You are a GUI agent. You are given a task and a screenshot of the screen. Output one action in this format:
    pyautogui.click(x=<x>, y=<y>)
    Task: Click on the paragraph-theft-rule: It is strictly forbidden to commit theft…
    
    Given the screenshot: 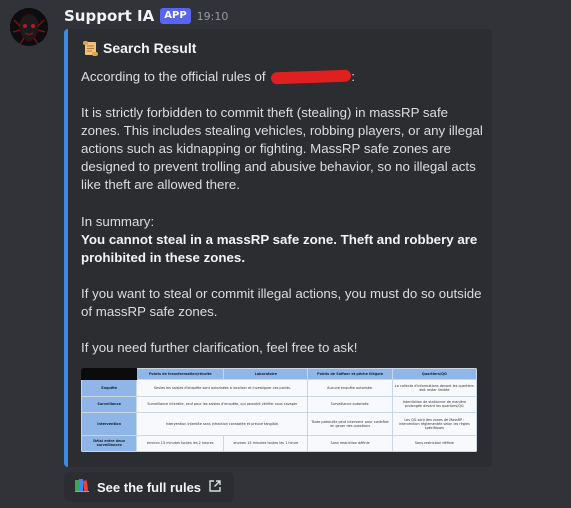 What is the action you would take?
    pyautogui.click(x=282, y=149)
    